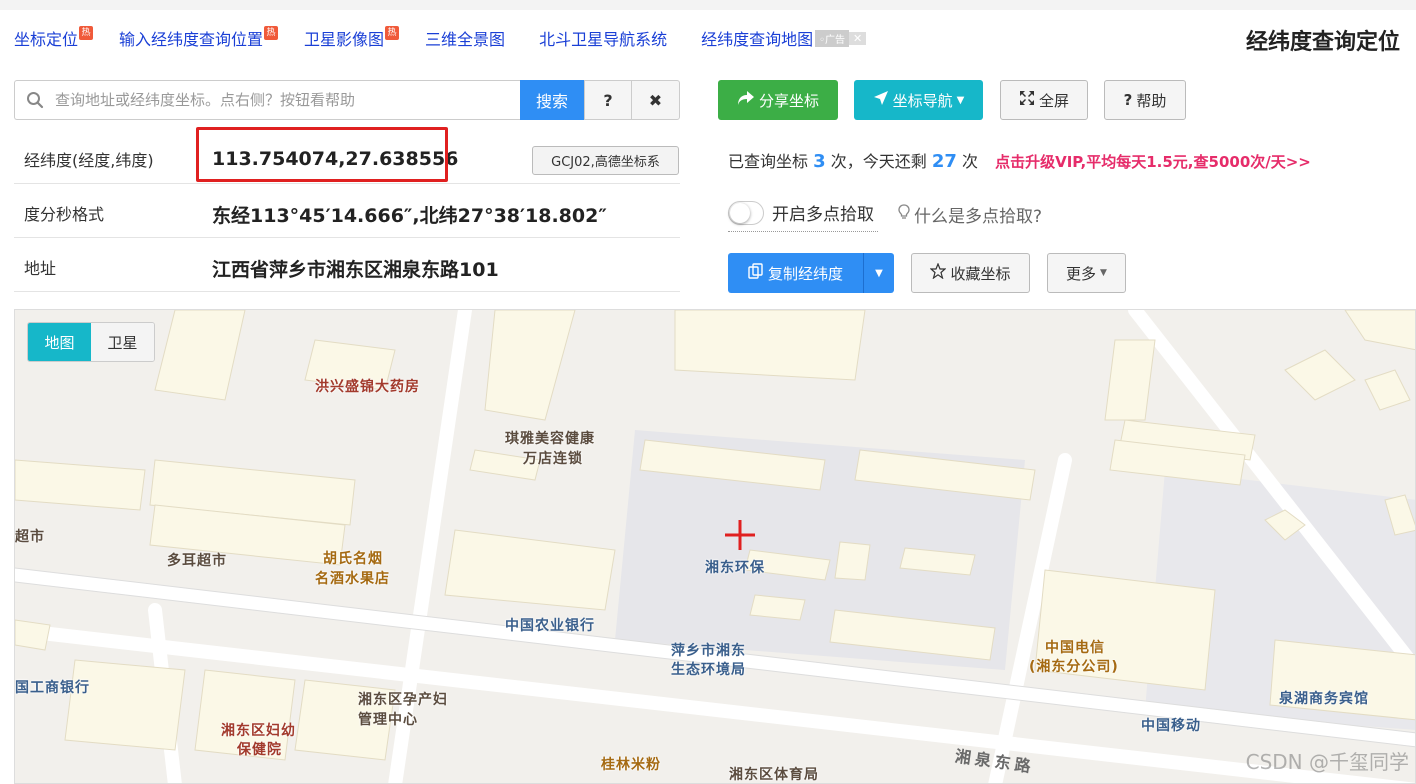 The image size is (1416, 784). I want to click on map-type-switch: 地图 卫星, so click(91, 342).